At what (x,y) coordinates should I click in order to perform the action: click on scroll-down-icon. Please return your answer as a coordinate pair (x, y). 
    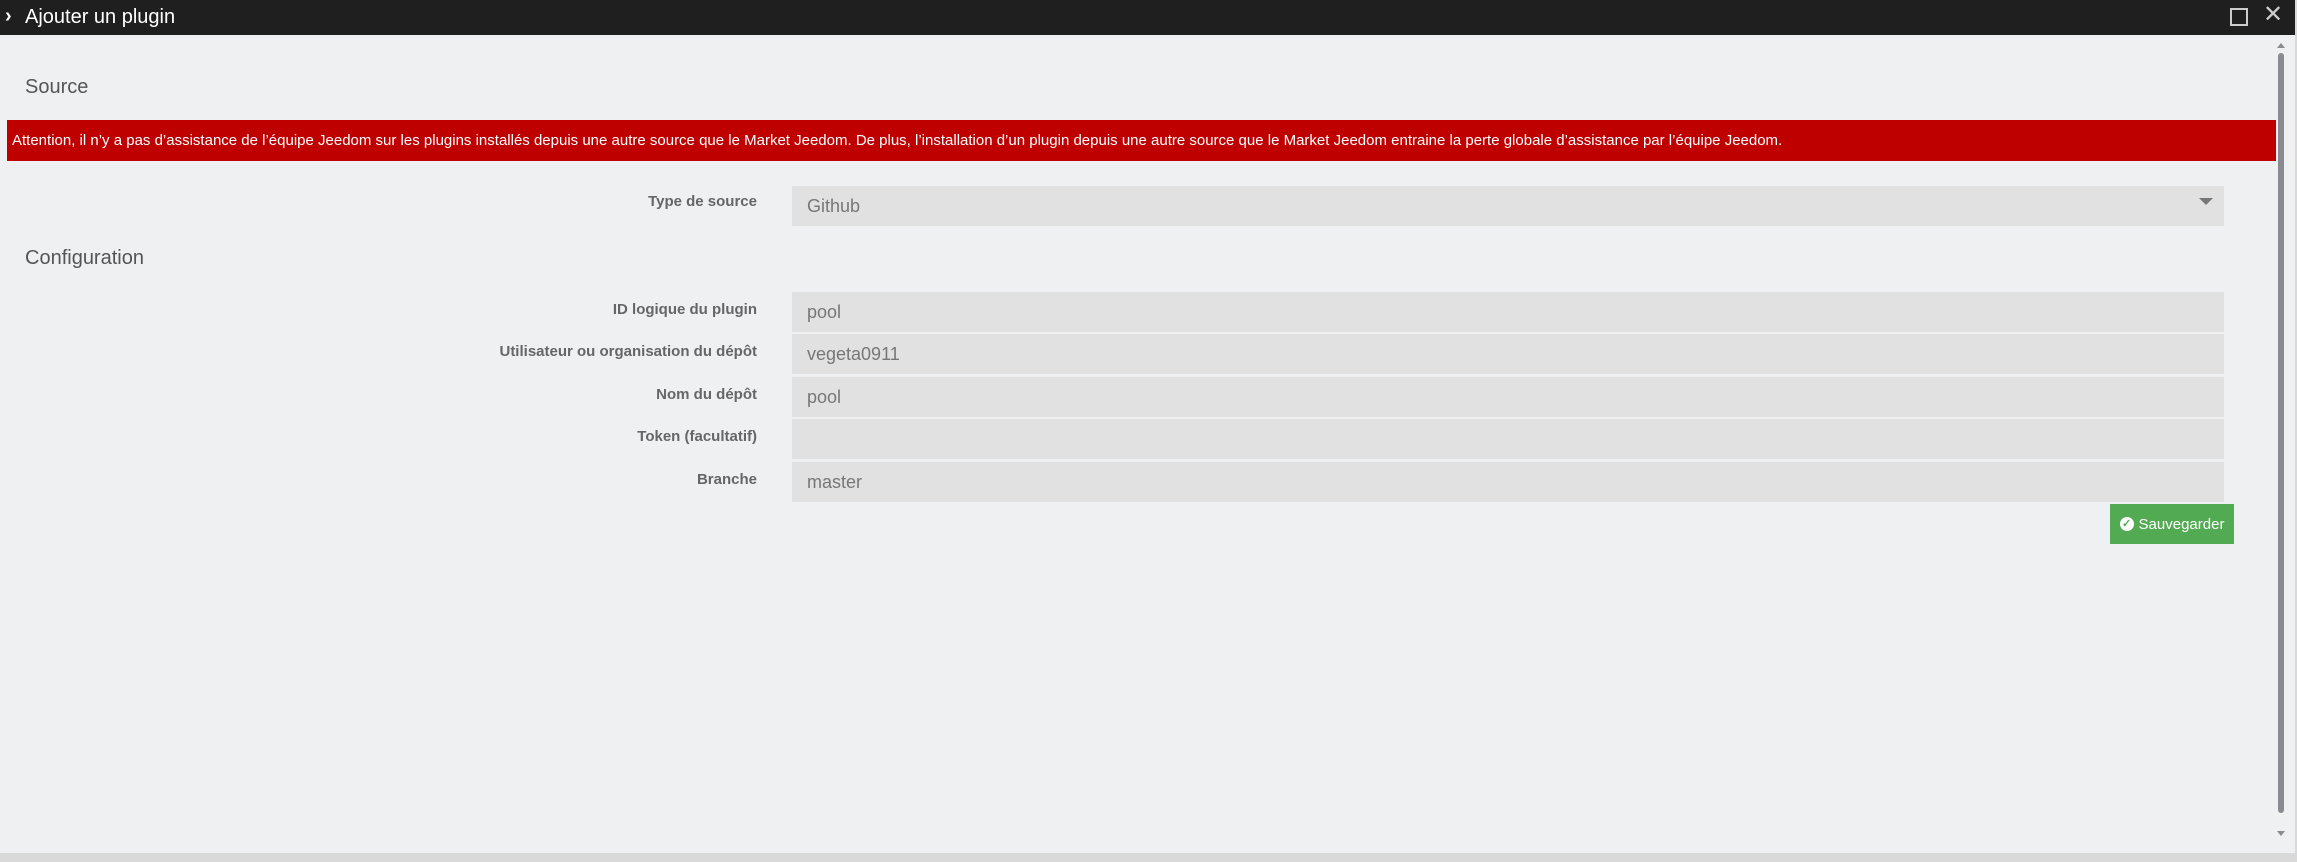
    Looking at the image, I should click on (2281, 833).